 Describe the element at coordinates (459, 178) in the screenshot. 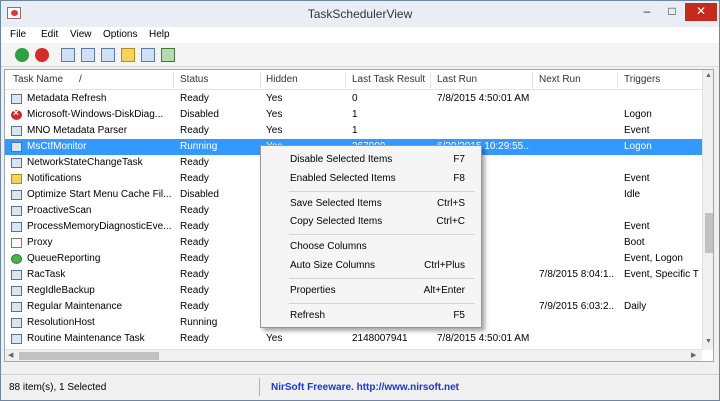

I see `menu-item-shortcut: F8` at that location.